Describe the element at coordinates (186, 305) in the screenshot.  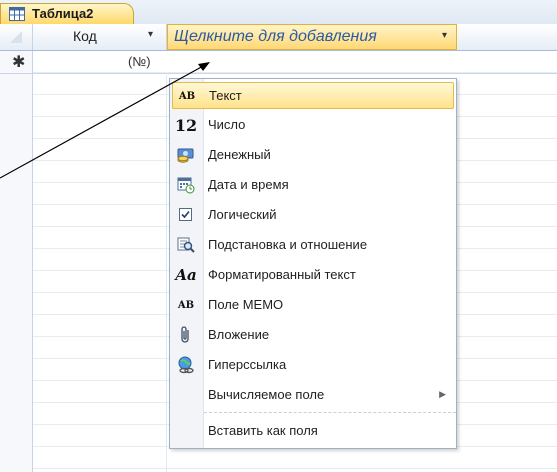
I see `memo-icon: AB` at that location.